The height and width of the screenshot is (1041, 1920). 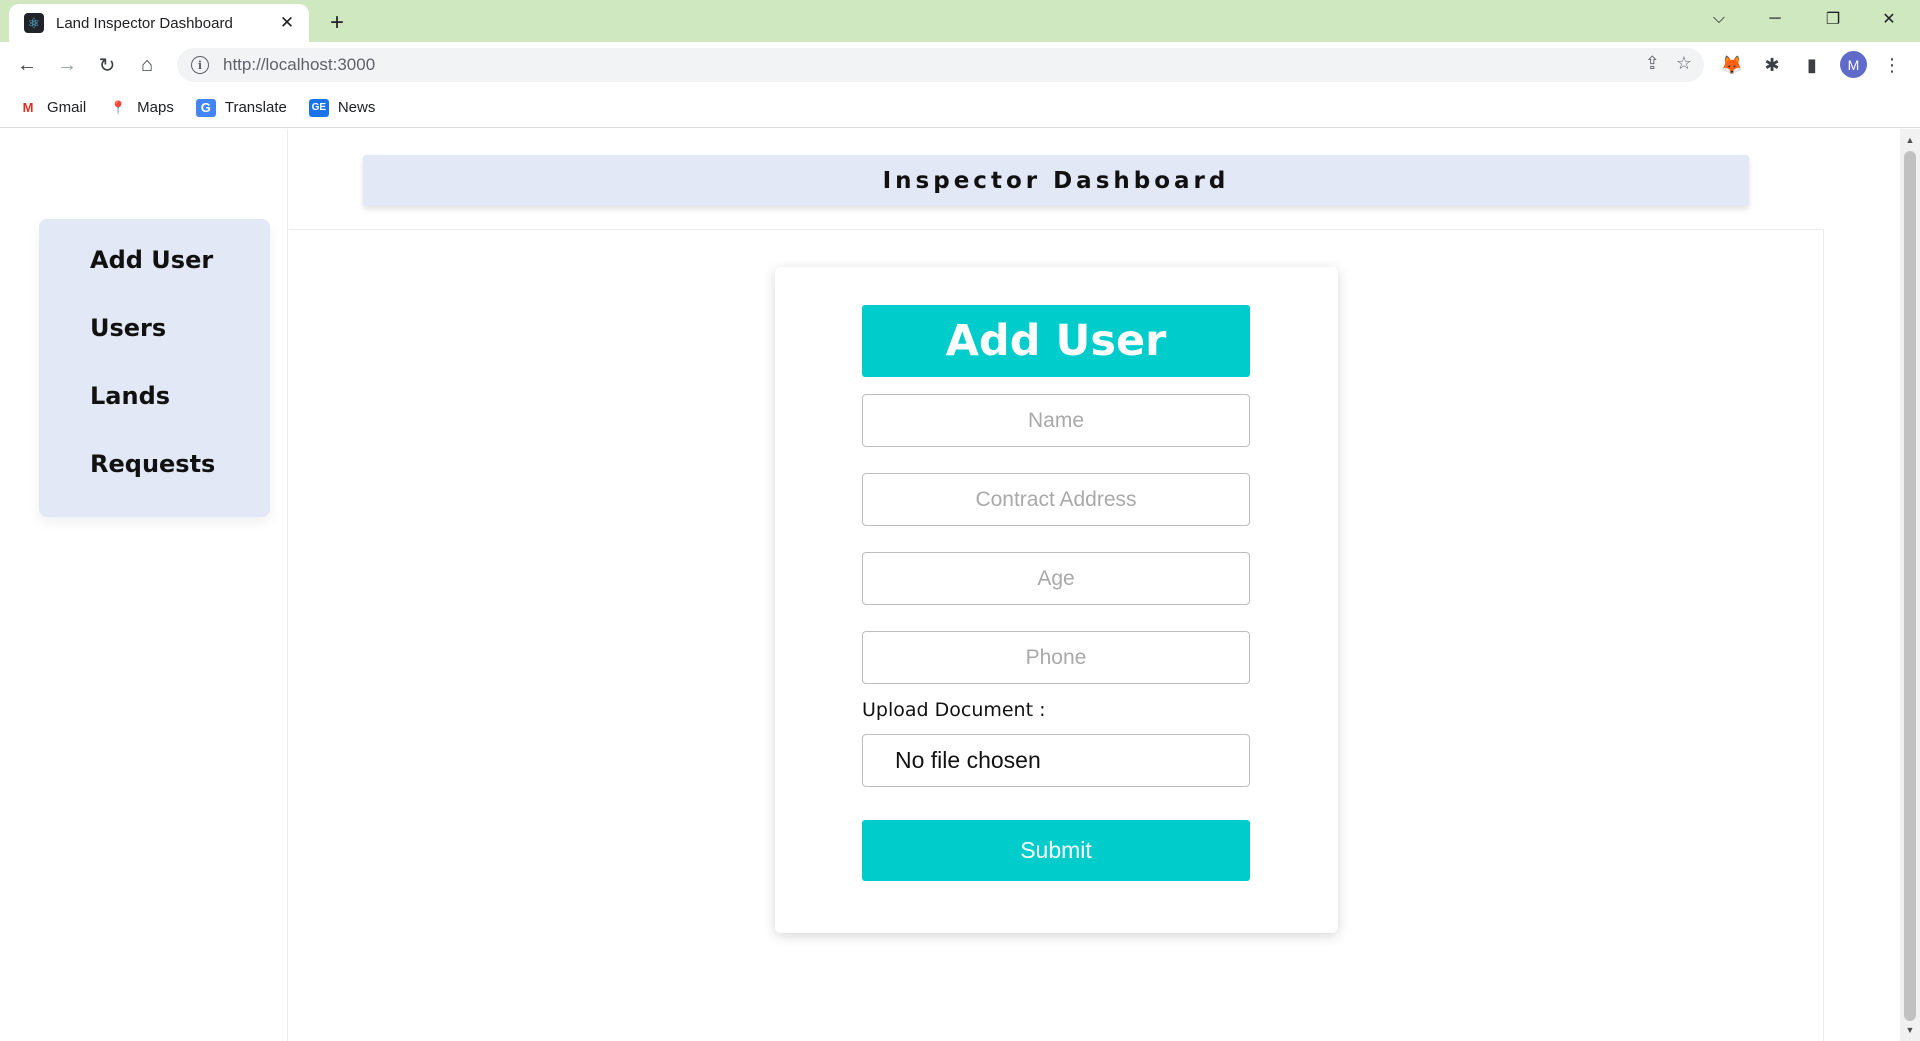 I want to click on url-text: http://localhost:3000, so click(x=299, y=65).